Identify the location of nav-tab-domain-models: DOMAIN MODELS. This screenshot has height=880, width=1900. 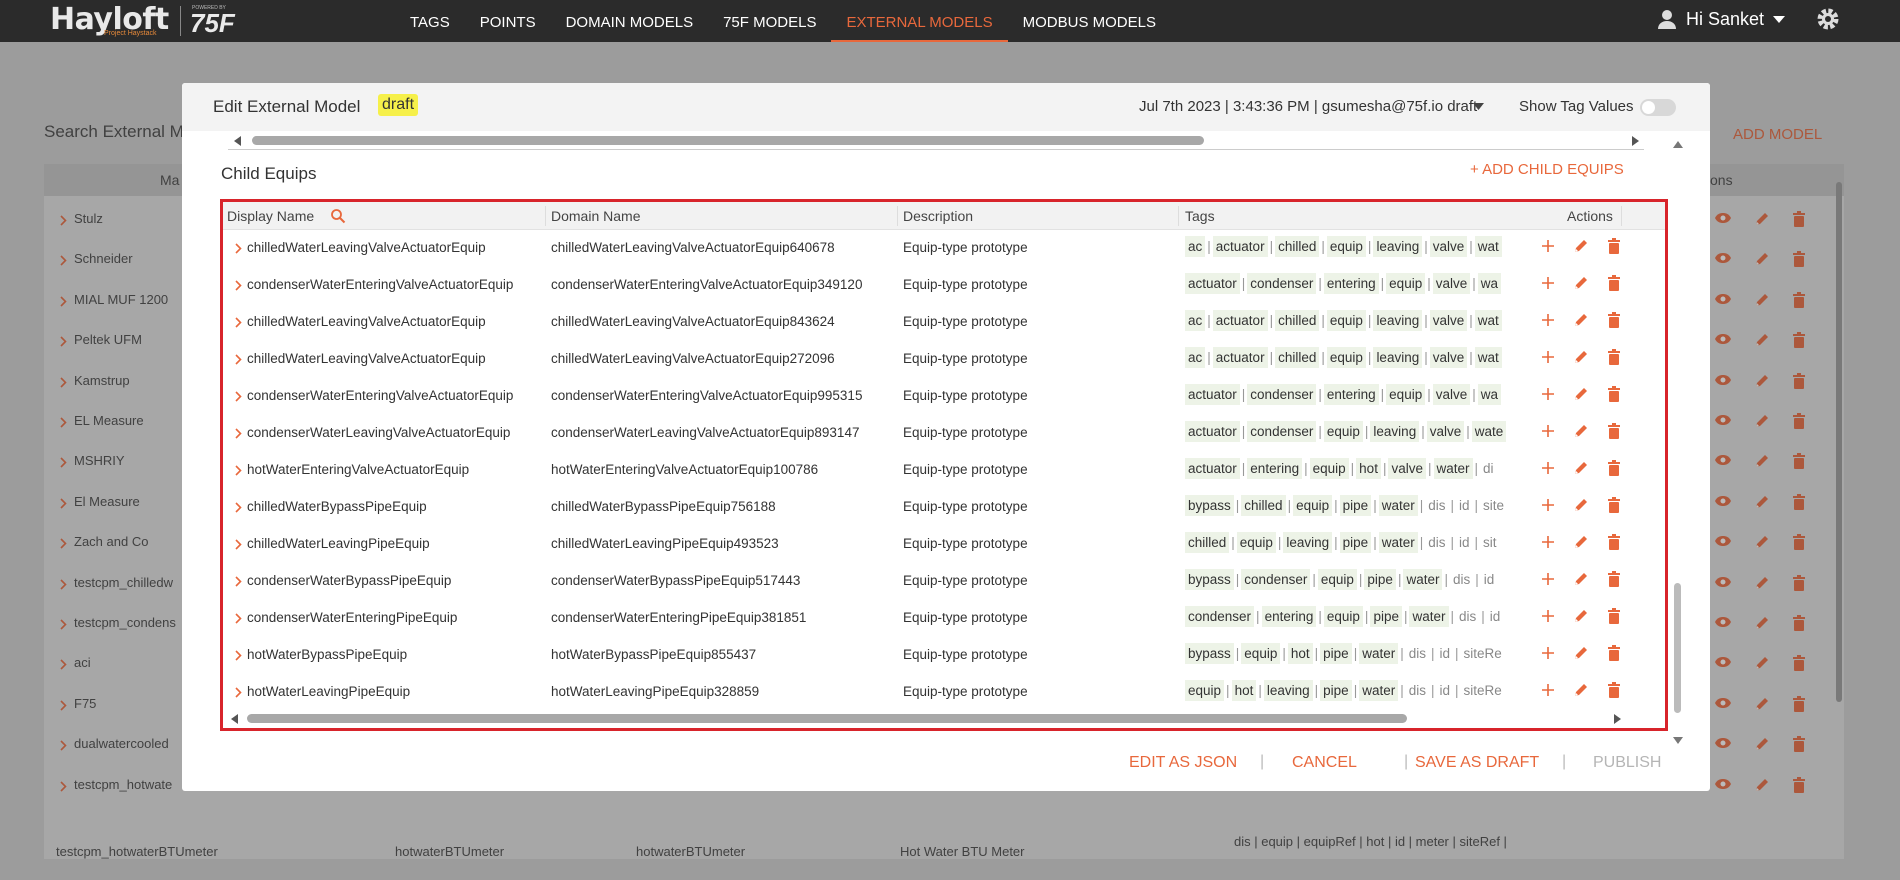
(630, 21).